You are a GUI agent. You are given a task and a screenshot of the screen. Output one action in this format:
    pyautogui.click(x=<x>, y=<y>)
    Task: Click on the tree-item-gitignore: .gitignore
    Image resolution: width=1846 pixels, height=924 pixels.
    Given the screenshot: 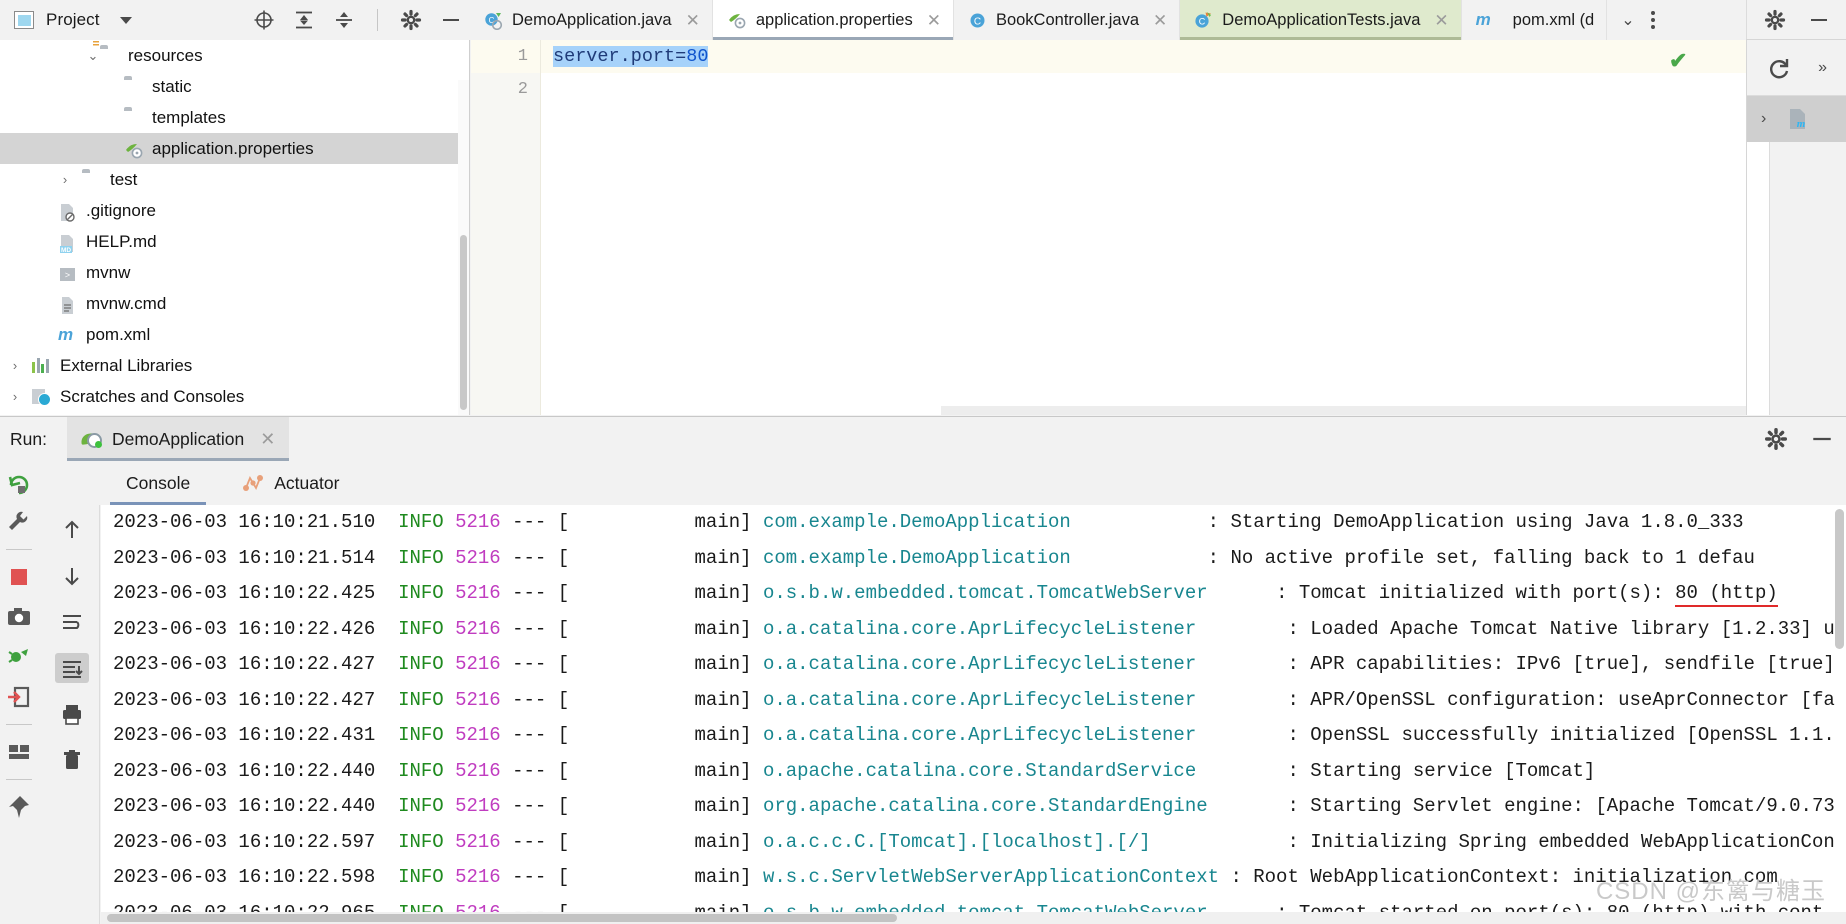 What is the action you would take?
    pyautogui.click(x=234, y=210)
    